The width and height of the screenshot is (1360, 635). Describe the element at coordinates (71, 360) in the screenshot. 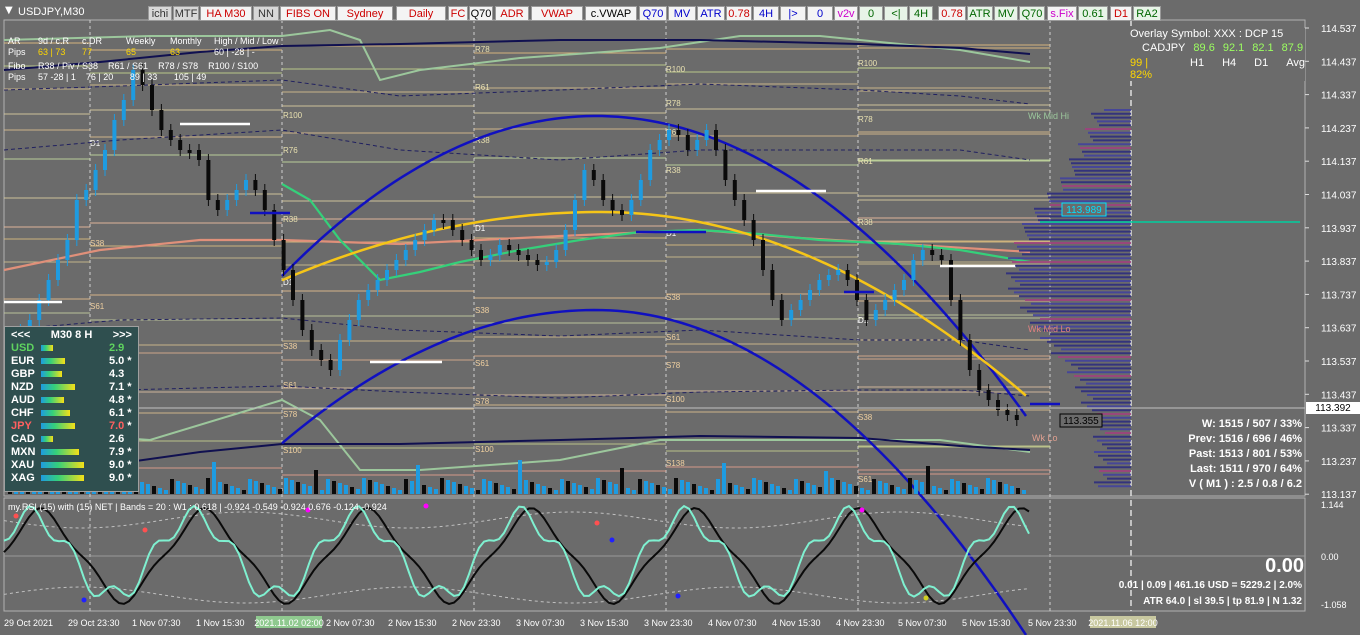

I see `strength-row-eur: EUR 5.0 *` at that location.